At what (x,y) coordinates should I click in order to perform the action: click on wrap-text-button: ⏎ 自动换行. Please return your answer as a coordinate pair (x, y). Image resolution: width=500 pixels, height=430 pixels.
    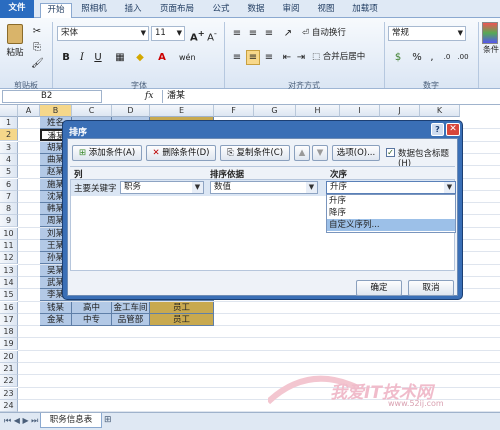
    Looking at the image, I should click on (324, 32).